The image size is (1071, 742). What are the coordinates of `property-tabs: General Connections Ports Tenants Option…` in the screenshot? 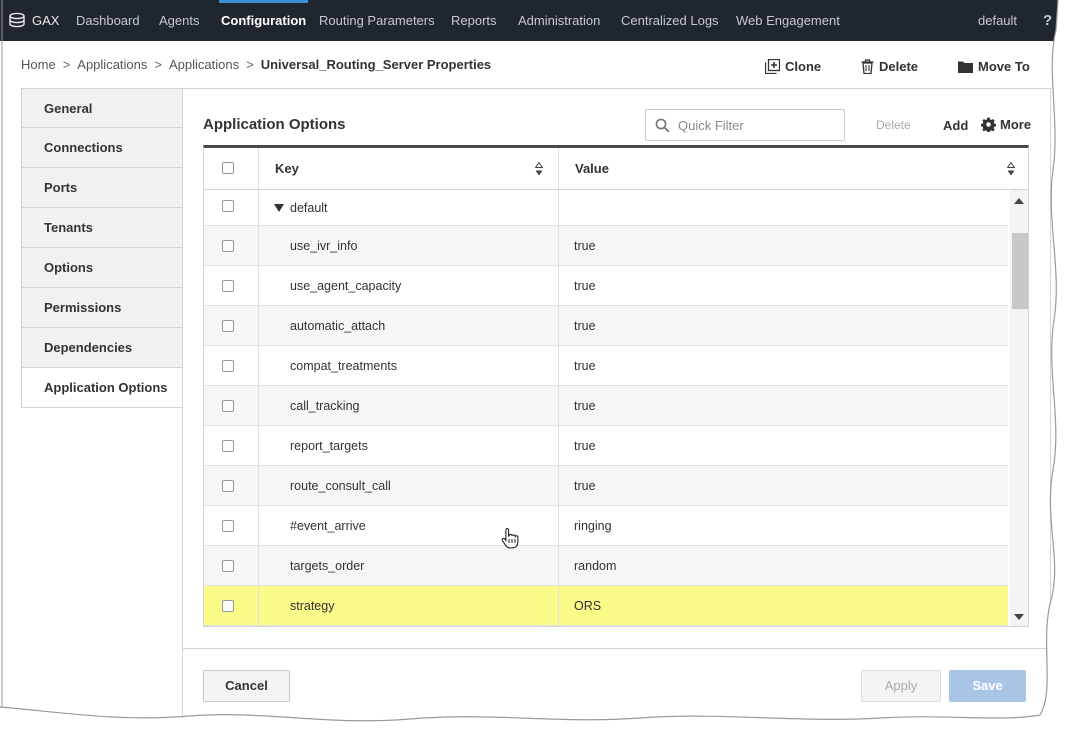 It's located at (102, 248).